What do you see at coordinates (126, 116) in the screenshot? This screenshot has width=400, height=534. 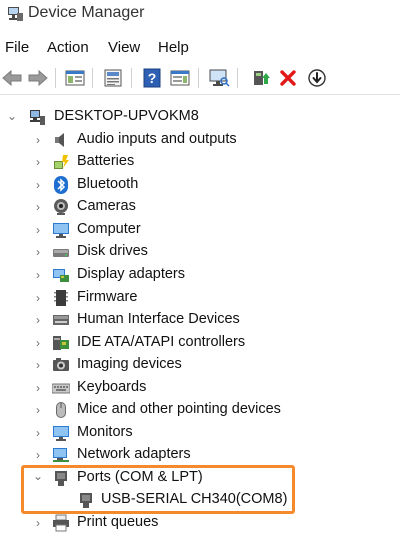 I see `root-label: DESKTOP-UPVOKM8` at bounding box center [126, 116].